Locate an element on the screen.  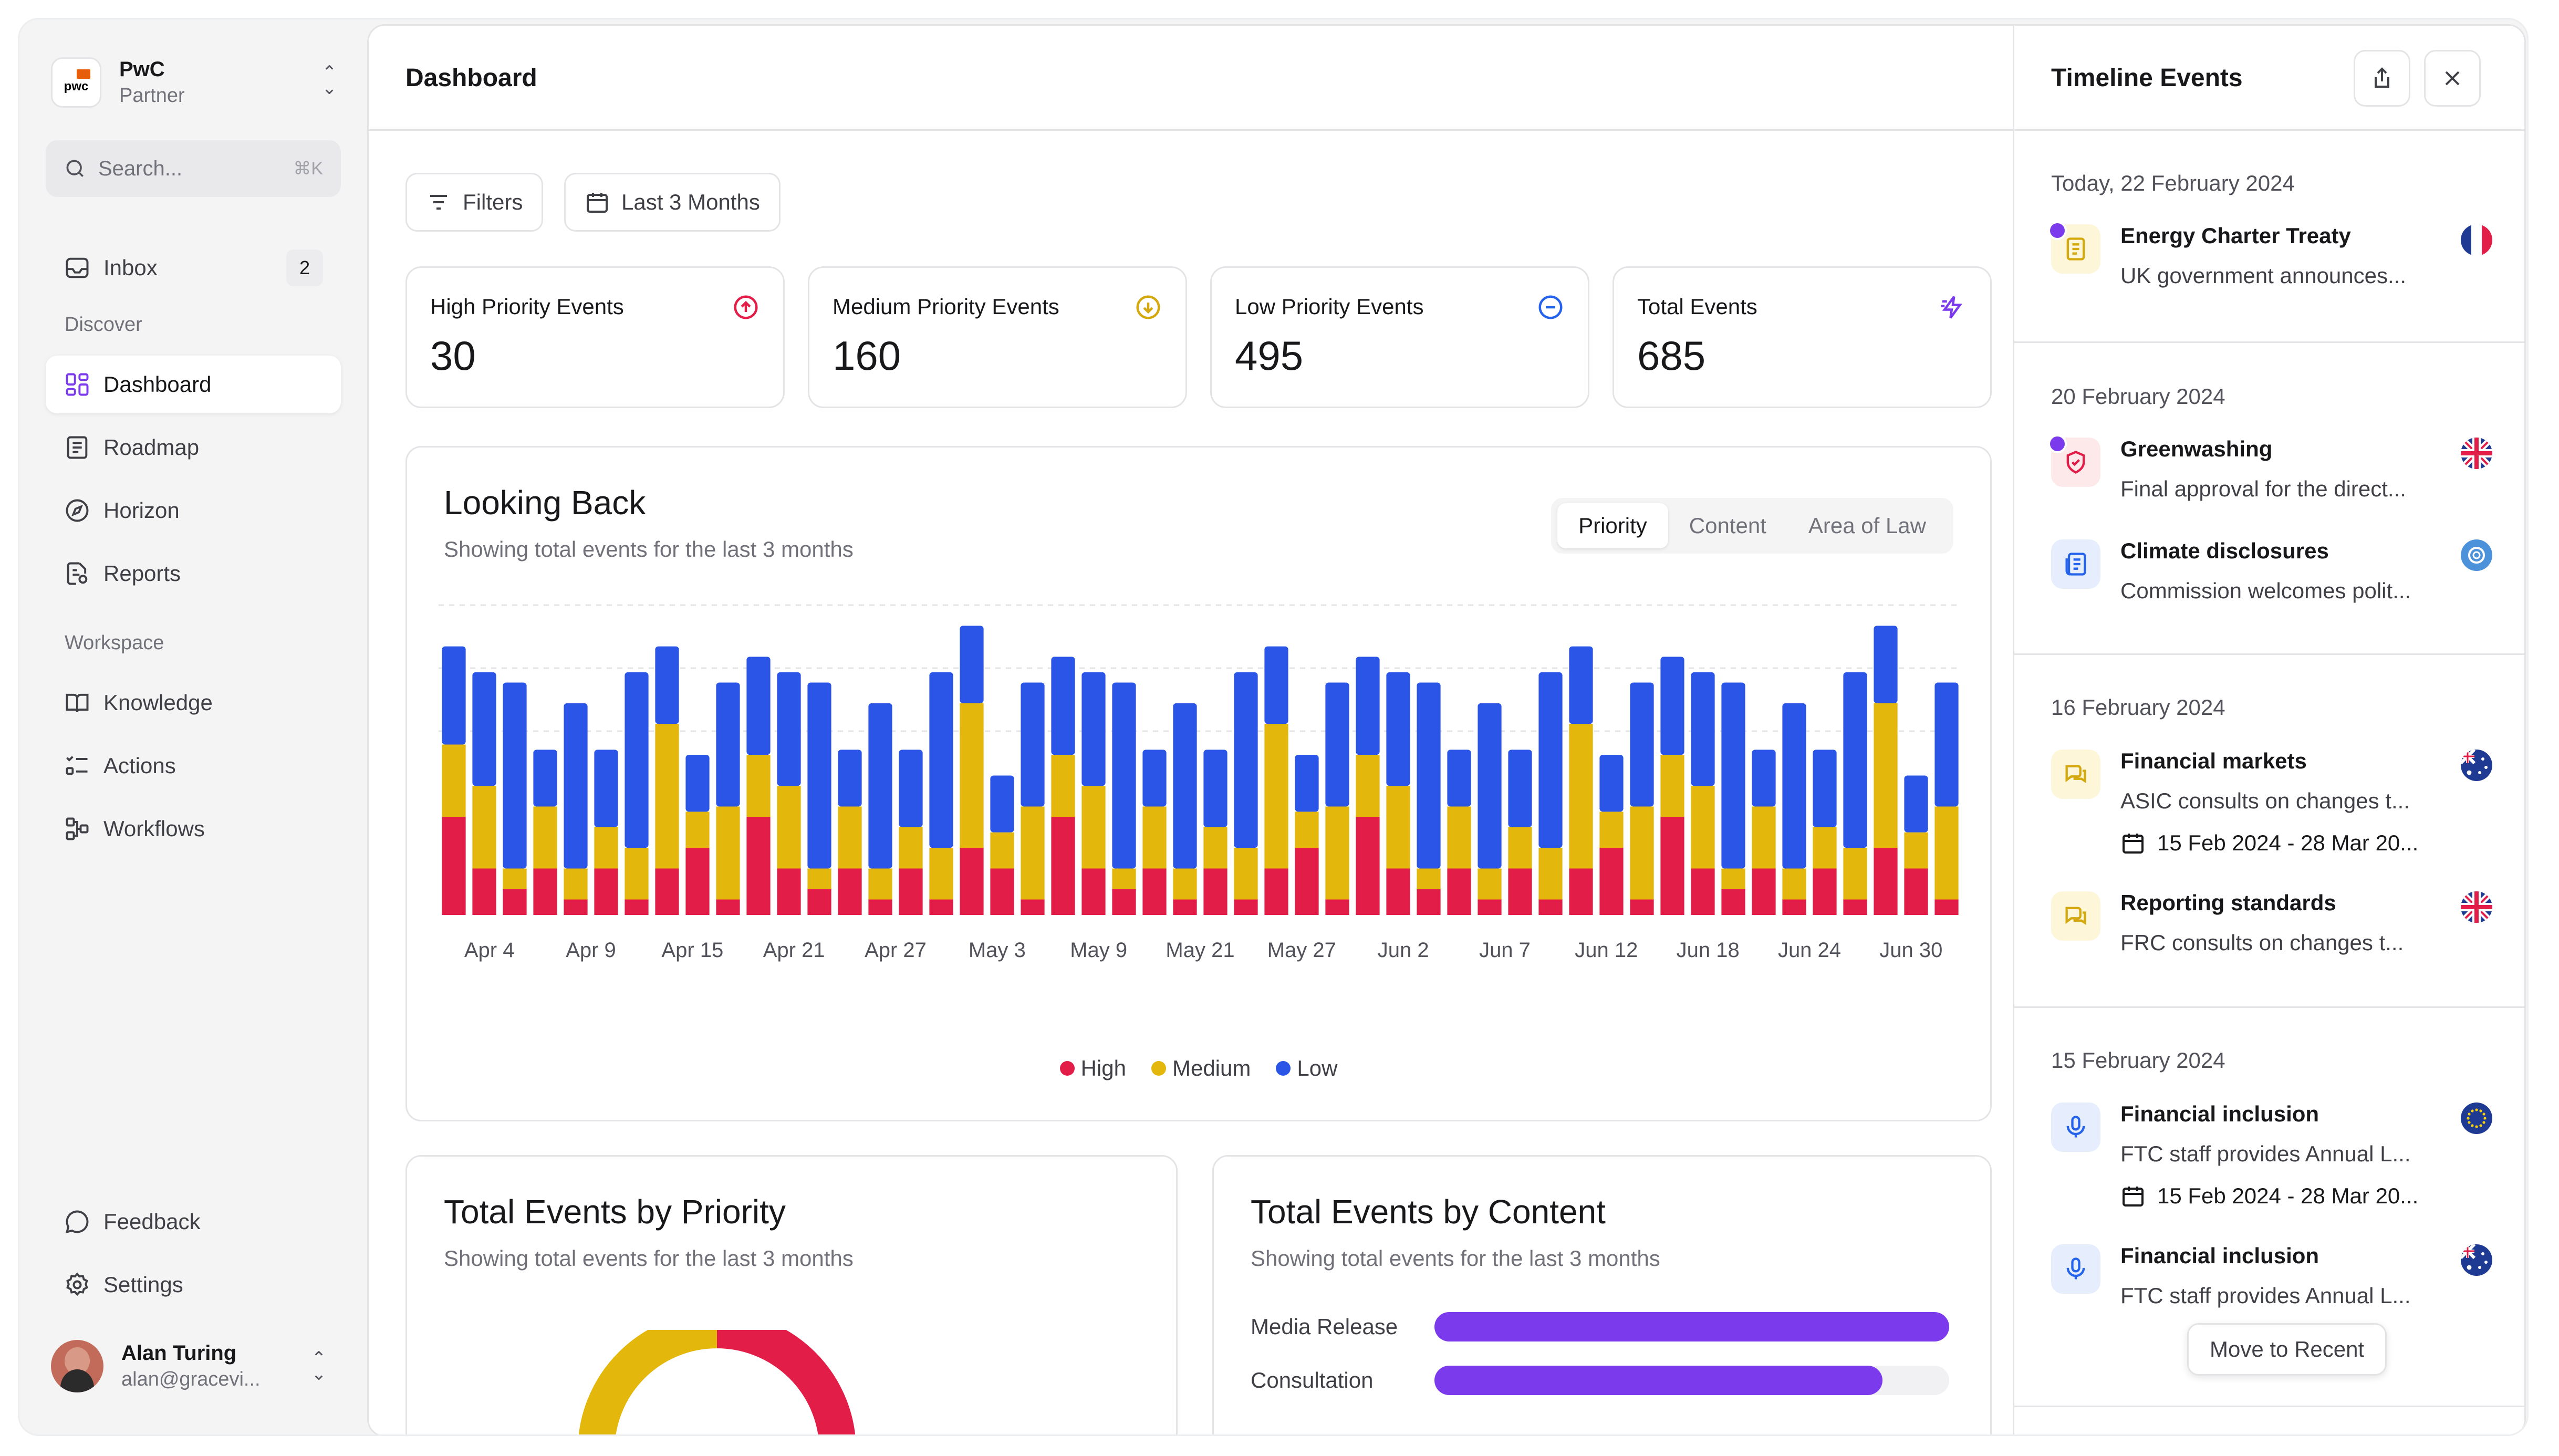
close-button is located at coordinates (2452, 78).